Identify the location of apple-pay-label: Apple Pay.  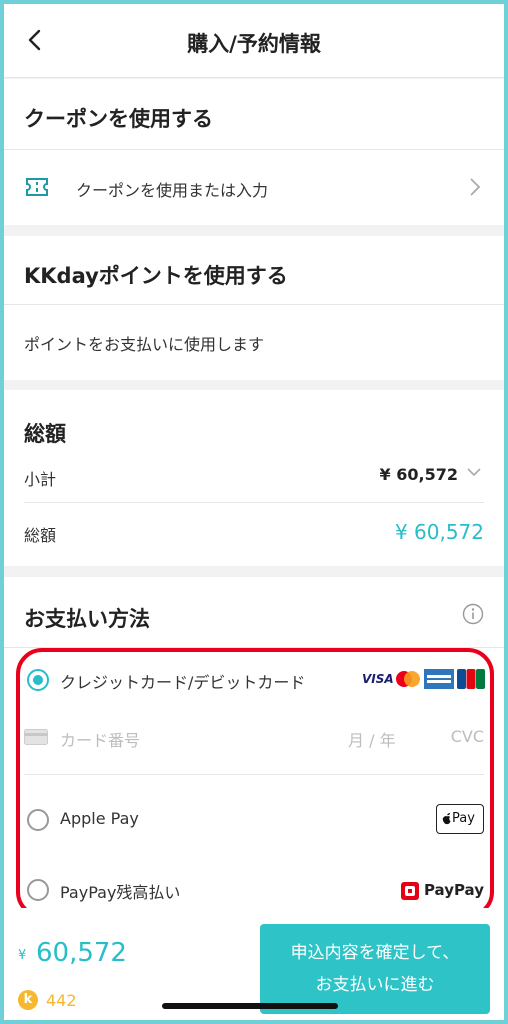
(99, 818).